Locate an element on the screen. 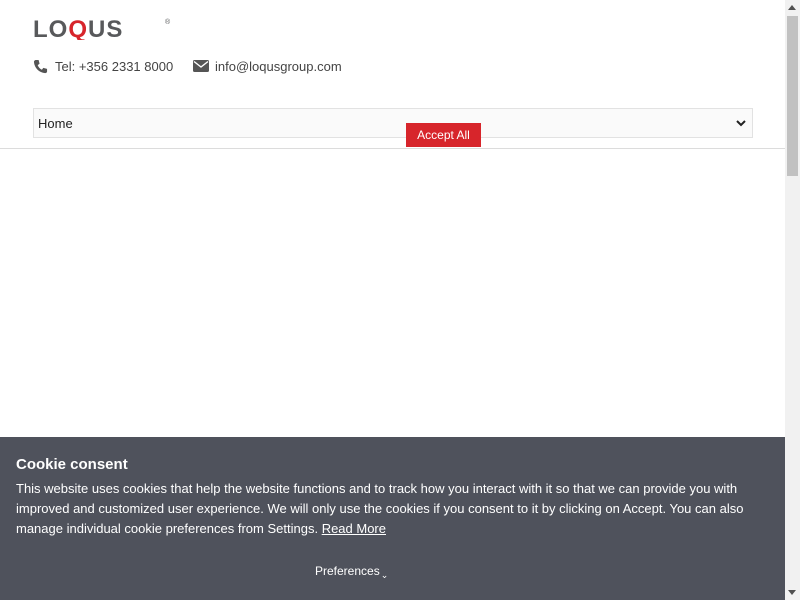 The width and height of the screenshot is (800, 600). phone-icon is located at coordinates (40, 66).